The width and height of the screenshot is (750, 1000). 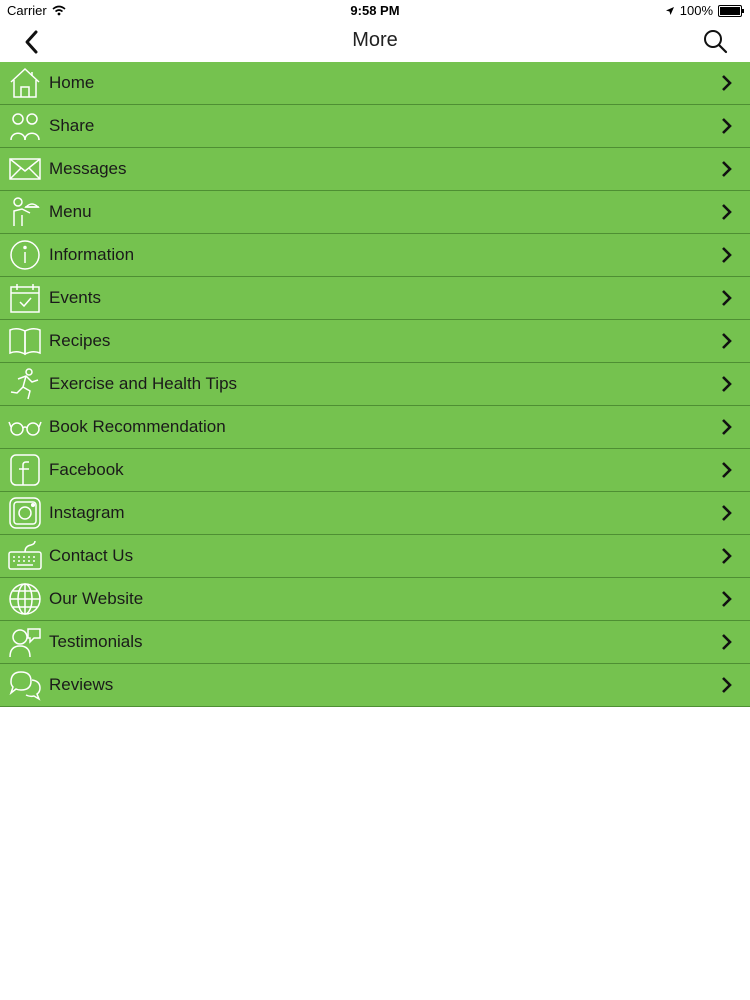 I want to click on share-icon, so click(x=25, y=127).